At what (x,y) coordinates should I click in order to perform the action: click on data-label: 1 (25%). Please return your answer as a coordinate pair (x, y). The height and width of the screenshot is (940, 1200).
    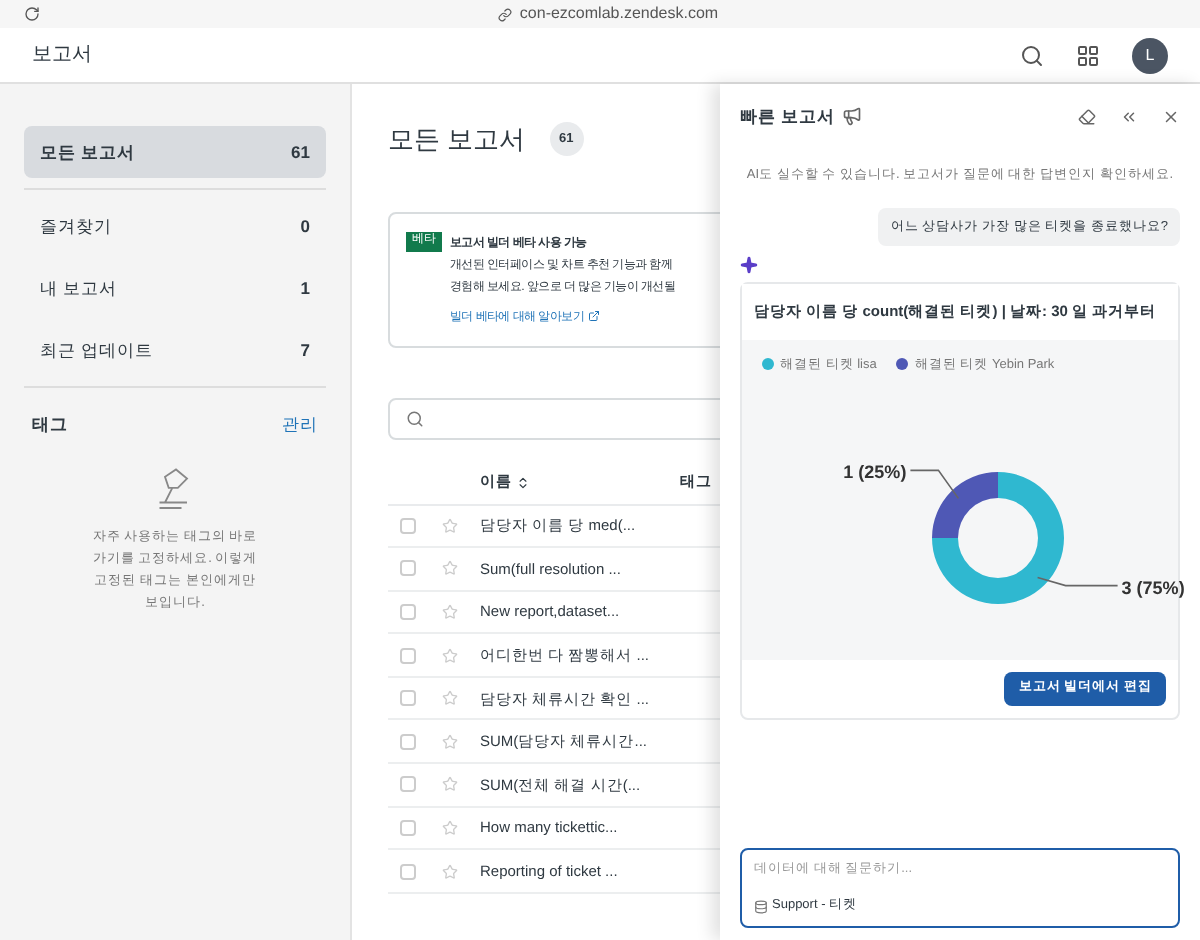
    Looking at the image, I should click on (875, 472).